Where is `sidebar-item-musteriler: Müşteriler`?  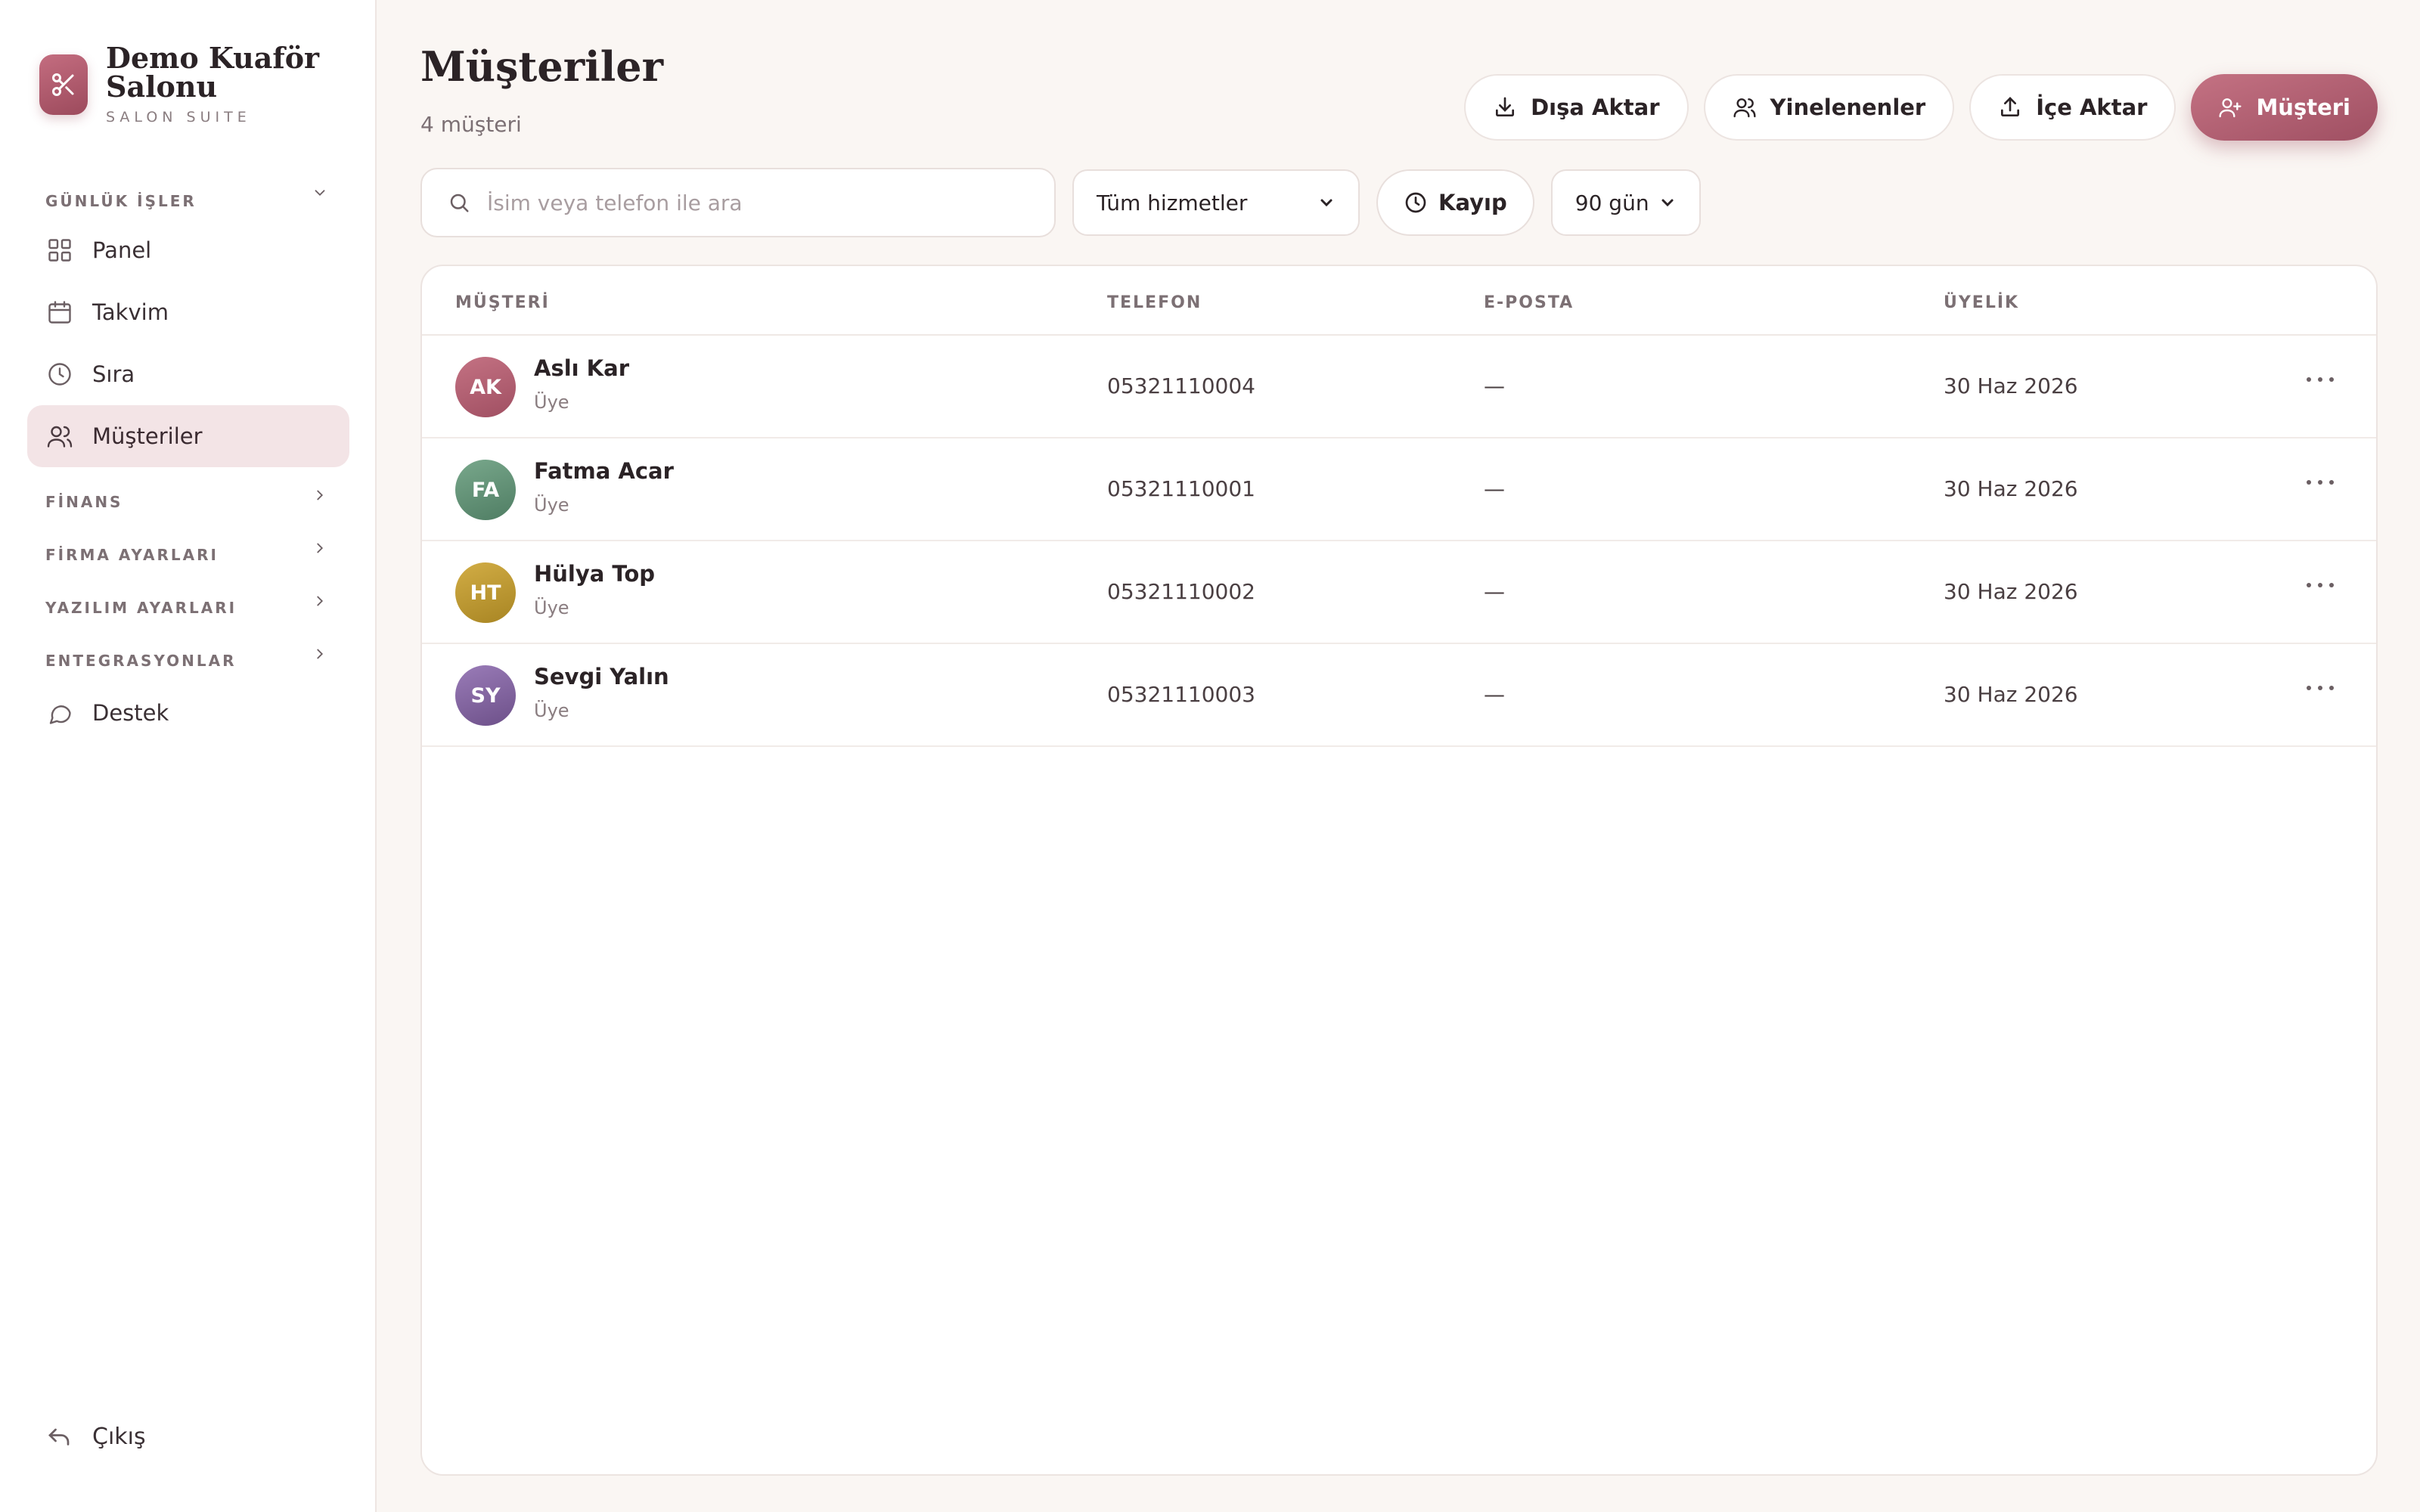
sidebar-item-musteriler: Müşteriler is located at coordinates (188, 436).